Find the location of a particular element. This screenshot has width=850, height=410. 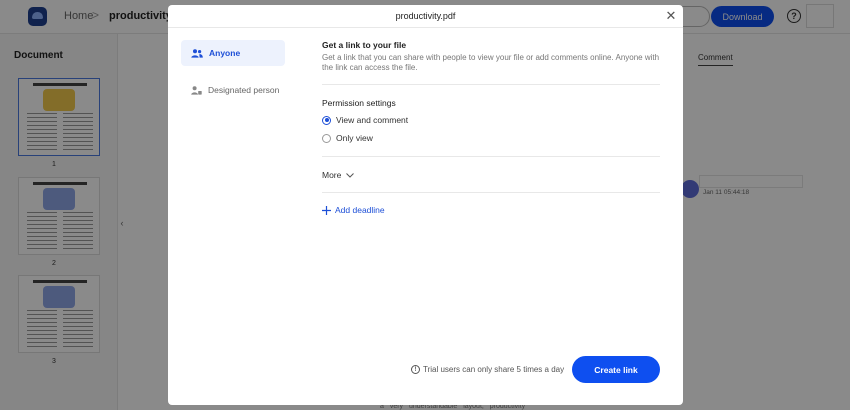

close-icon: ✕ is located at coordinates (671, 16).